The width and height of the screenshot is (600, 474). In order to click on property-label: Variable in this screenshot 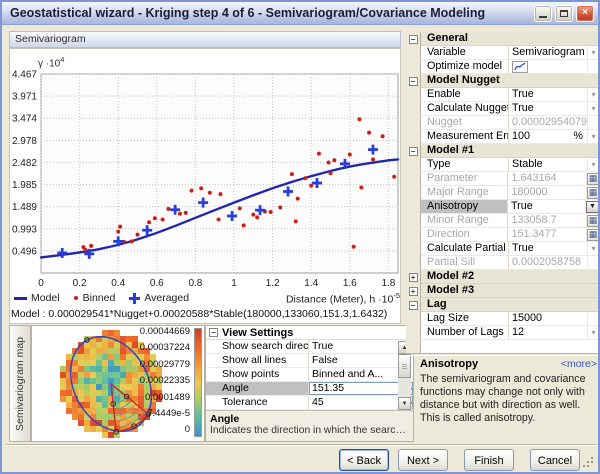, I will do `click(465, 52)`.